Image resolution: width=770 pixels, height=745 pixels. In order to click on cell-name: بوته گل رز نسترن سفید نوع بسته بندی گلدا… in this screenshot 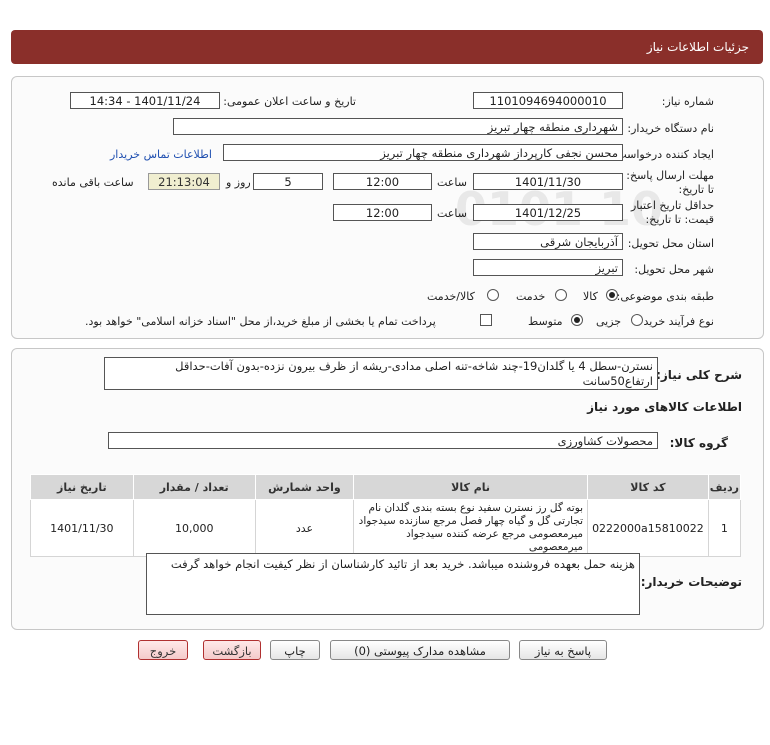, I will do `click(471, 528)`.